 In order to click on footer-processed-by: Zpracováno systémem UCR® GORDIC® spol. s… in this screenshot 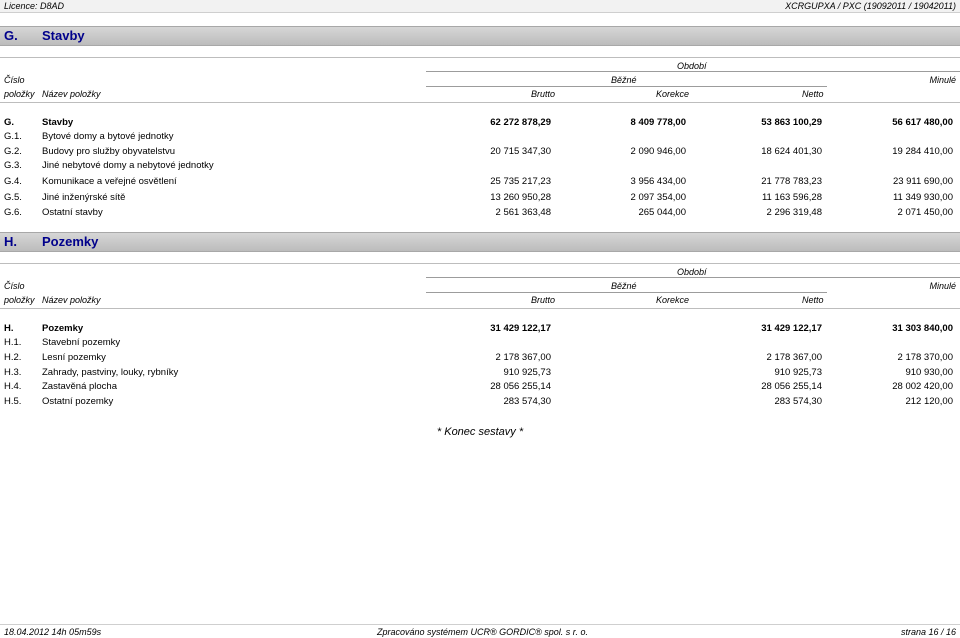, I will do `click(482, 632)`.